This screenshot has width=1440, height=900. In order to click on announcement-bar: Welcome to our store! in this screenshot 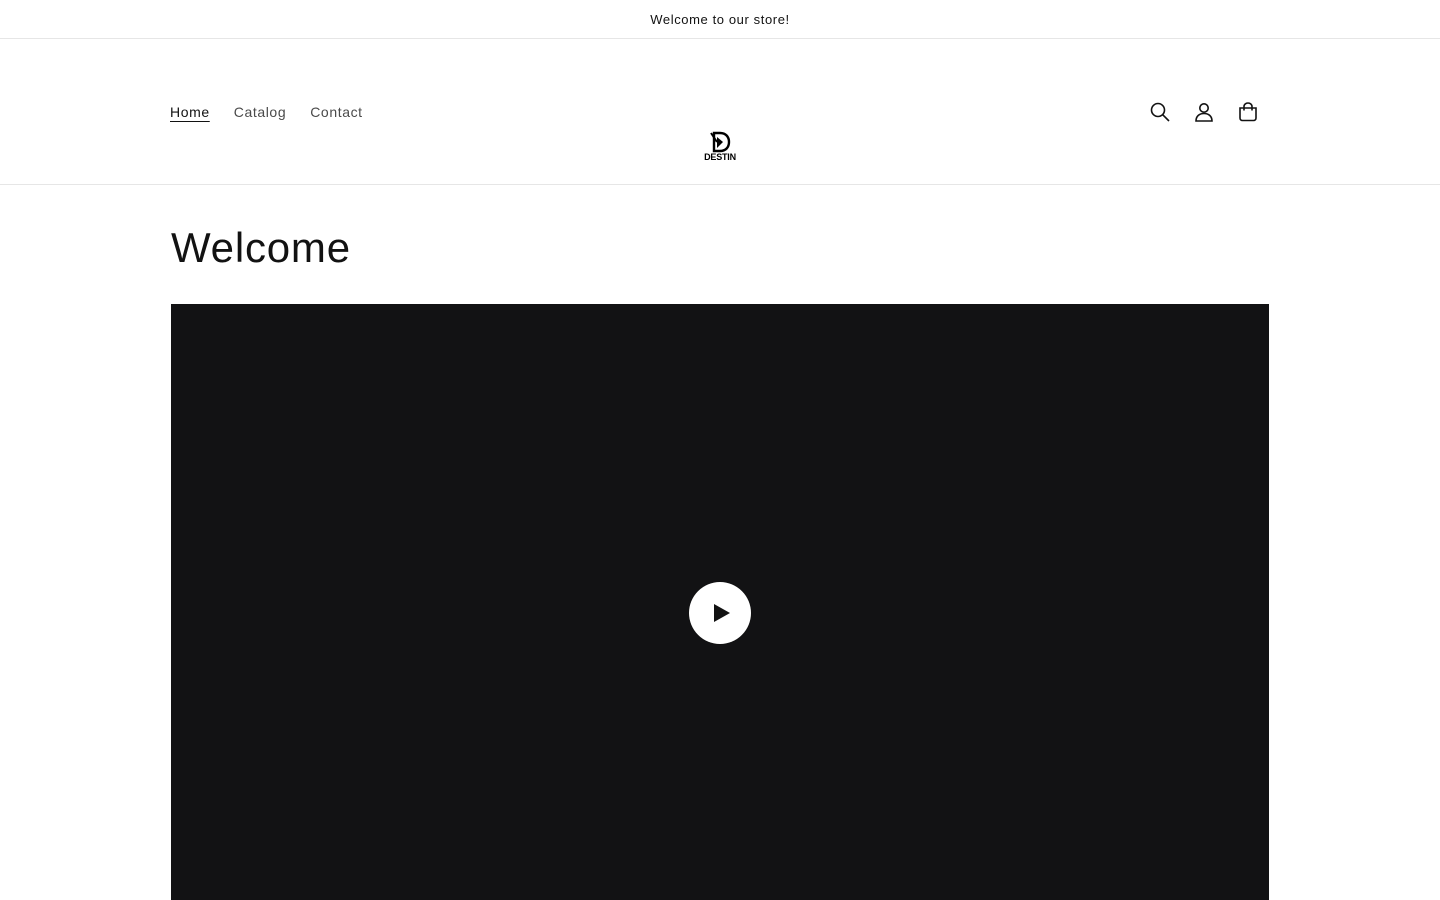, I will do `click(720, 19)`.